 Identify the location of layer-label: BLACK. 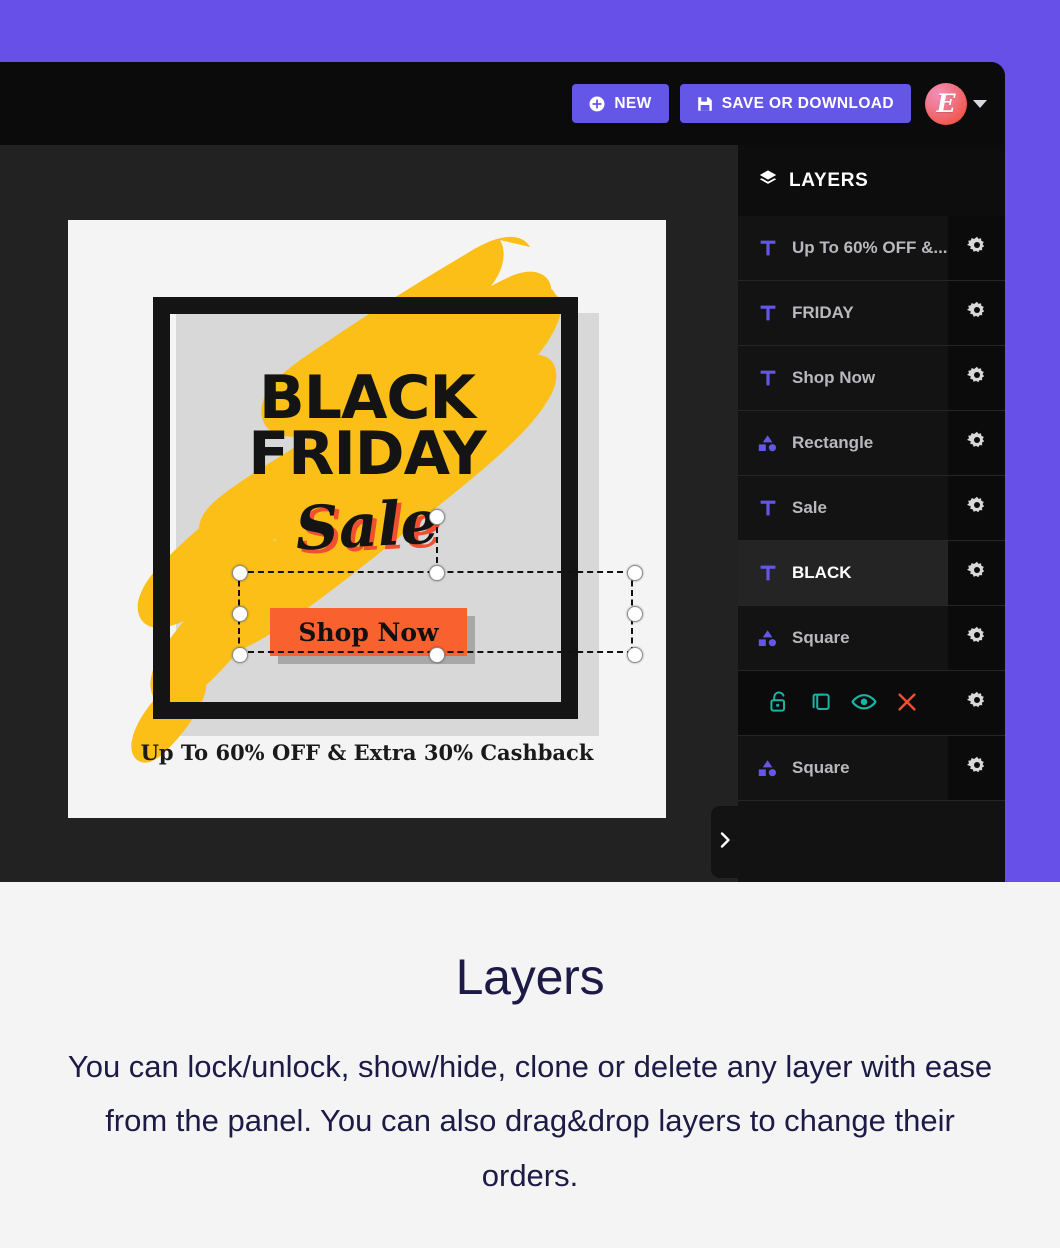
(822, 572).